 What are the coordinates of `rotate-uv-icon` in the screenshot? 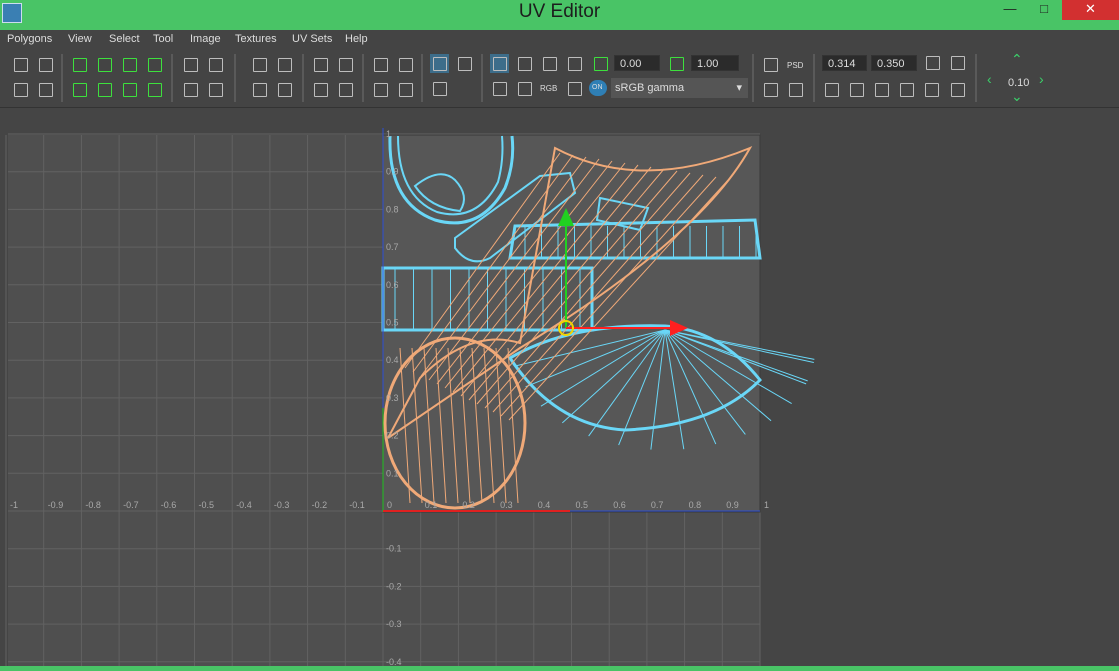 It's located at (957, 62).